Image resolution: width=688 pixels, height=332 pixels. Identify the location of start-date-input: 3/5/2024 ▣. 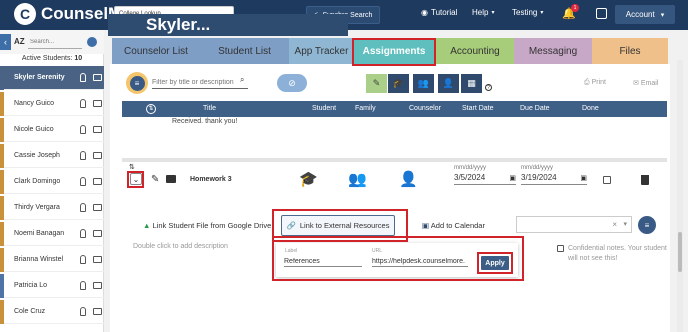
(485, 179).